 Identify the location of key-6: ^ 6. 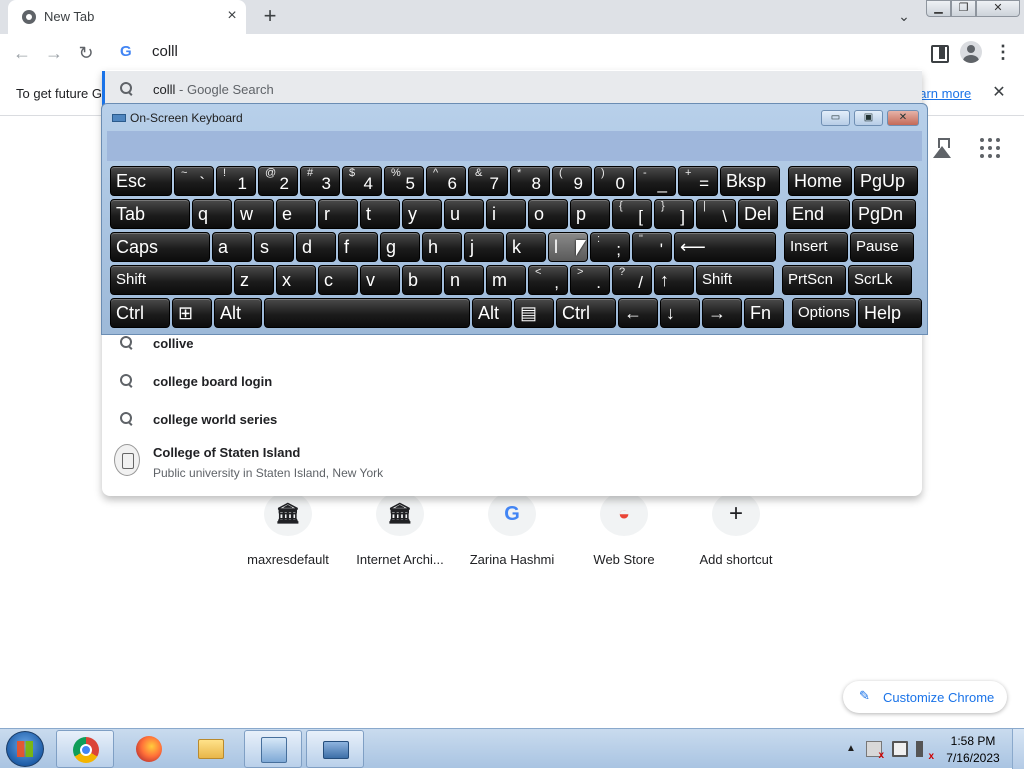
(446, 181).